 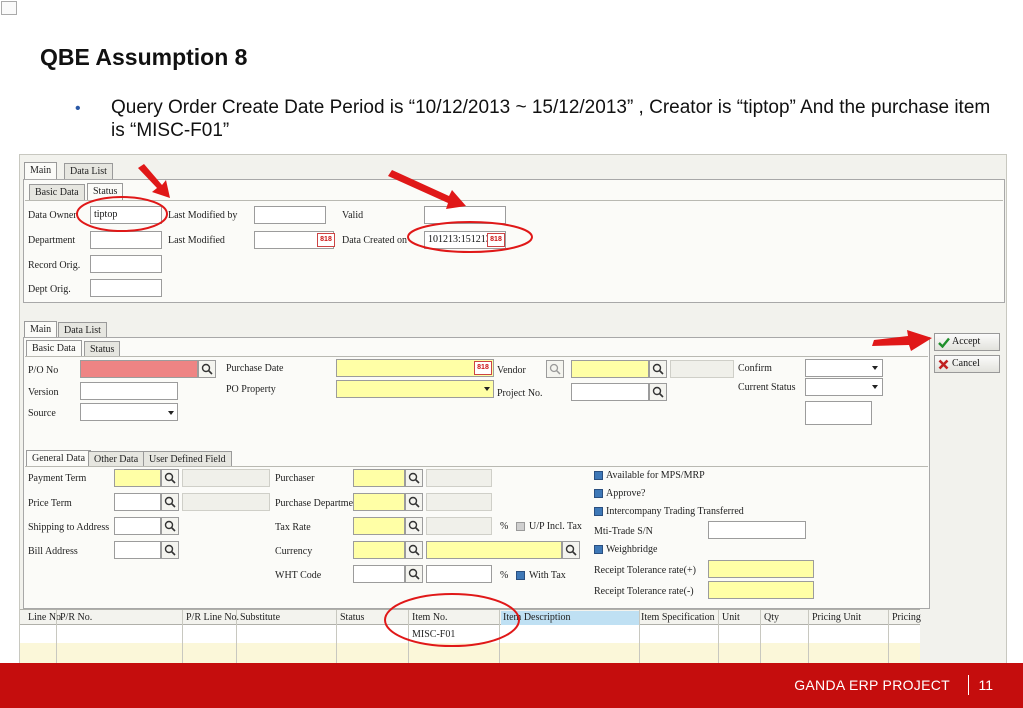 I want to click on subtab-basic-data-top: Basic Data, so click(x=57, y=192).